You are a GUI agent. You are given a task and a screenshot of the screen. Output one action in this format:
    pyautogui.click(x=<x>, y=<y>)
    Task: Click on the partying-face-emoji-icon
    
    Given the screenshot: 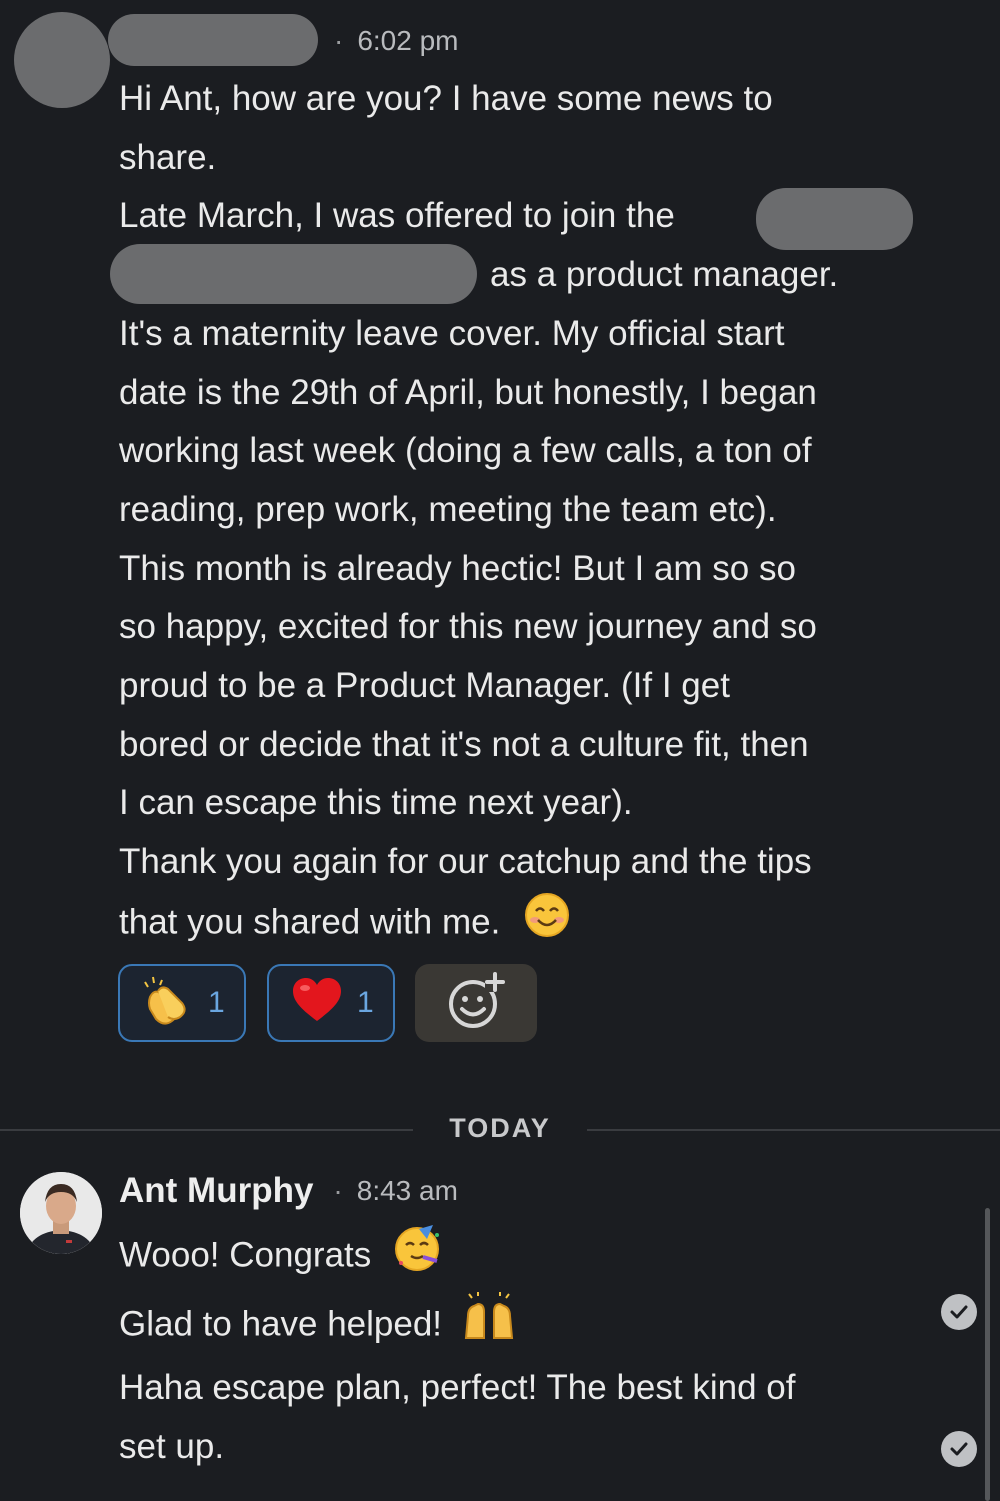 What is the action you would take?
    pyautogui.click(x=418, y=1257)
    